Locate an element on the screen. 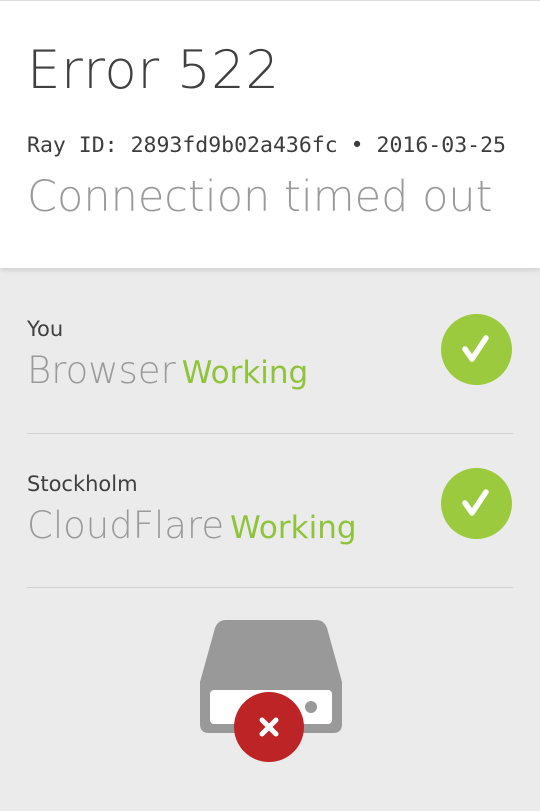  error-subtitle: Connection timed out is located at coordinates (260, 197).